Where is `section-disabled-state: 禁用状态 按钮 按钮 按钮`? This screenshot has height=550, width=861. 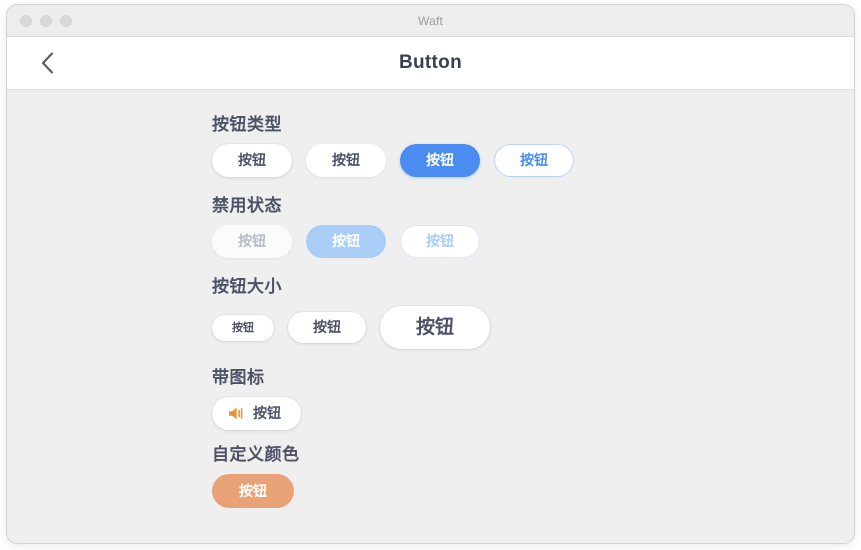 section-disabled-state: 禁用状态 按钮 按钮 按钮 is located at coordinates (533, 224).